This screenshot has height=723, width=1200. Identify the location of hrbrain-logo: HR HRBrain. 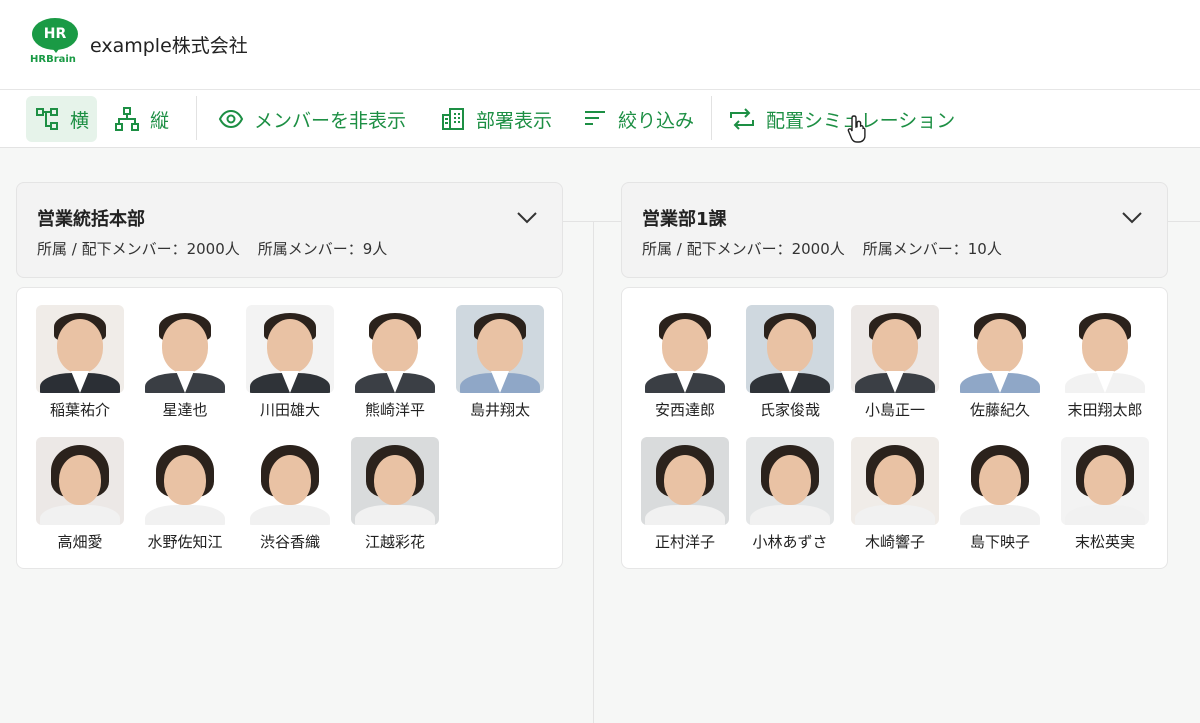
(56, 44).